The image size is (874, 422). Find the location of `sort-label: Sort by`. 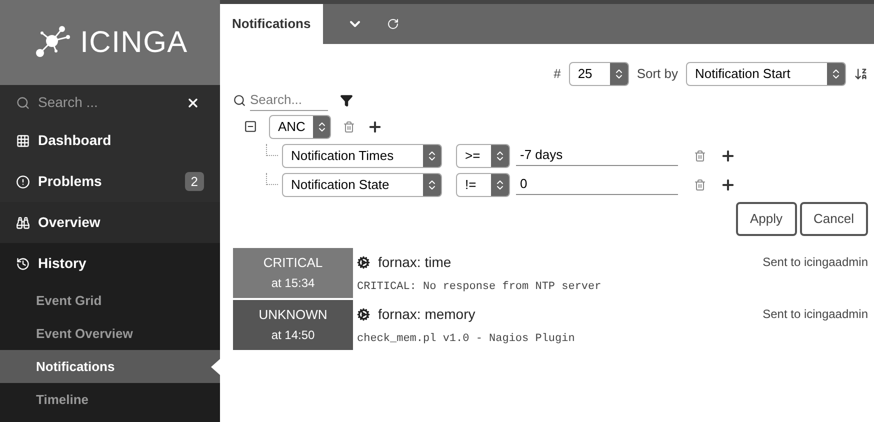

sort-label: Sort by is located at coordinates (657, 74).